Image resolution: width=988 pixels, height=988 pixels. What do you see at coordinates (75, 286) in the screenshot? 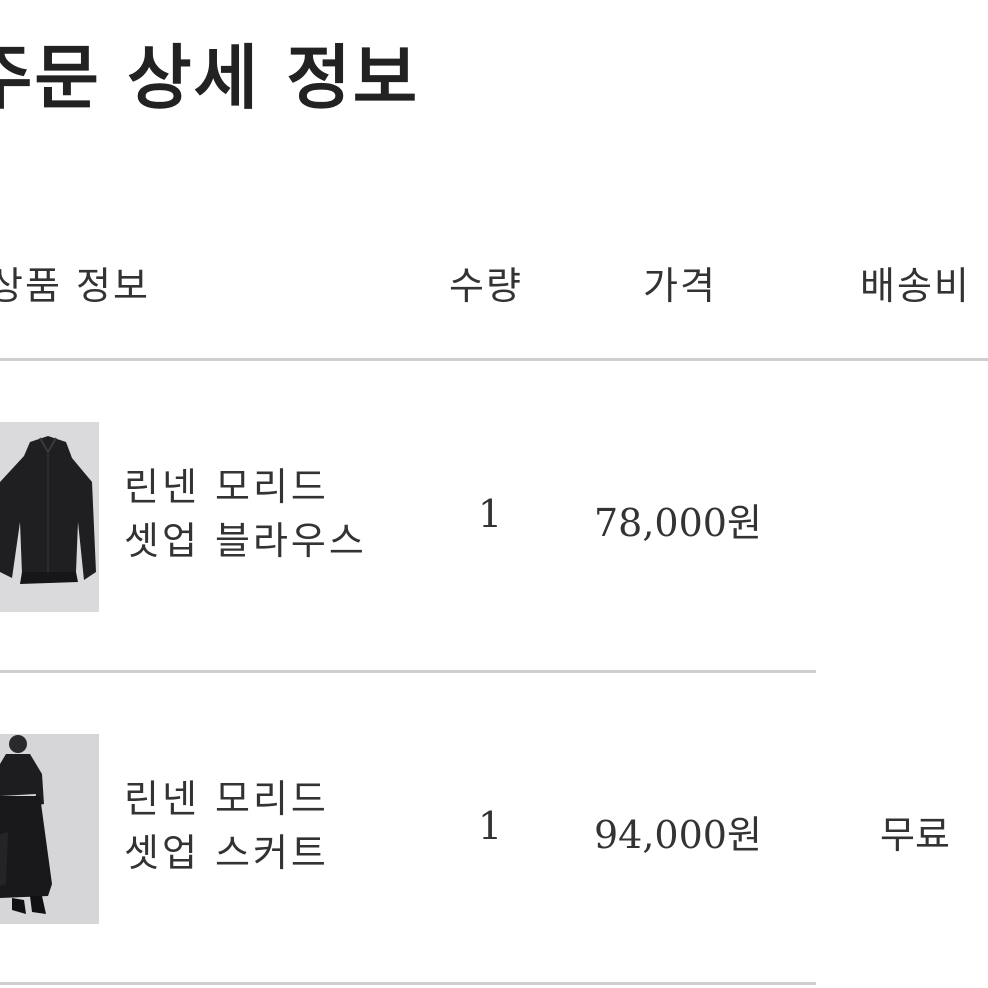
I see `header-product-info: 상품 정보` at bounding box center [75, 286].